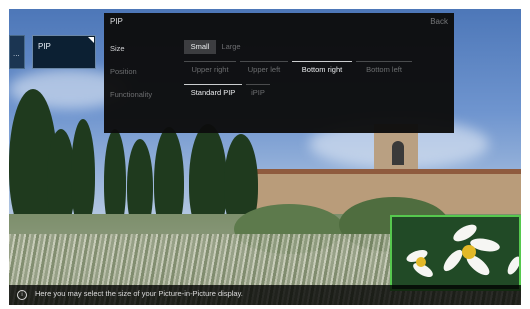  What do you see at coordinates (264, 70) in the screenshot?
I see `position-option-upper-left: Upper left` at bounding box center [264, 70].